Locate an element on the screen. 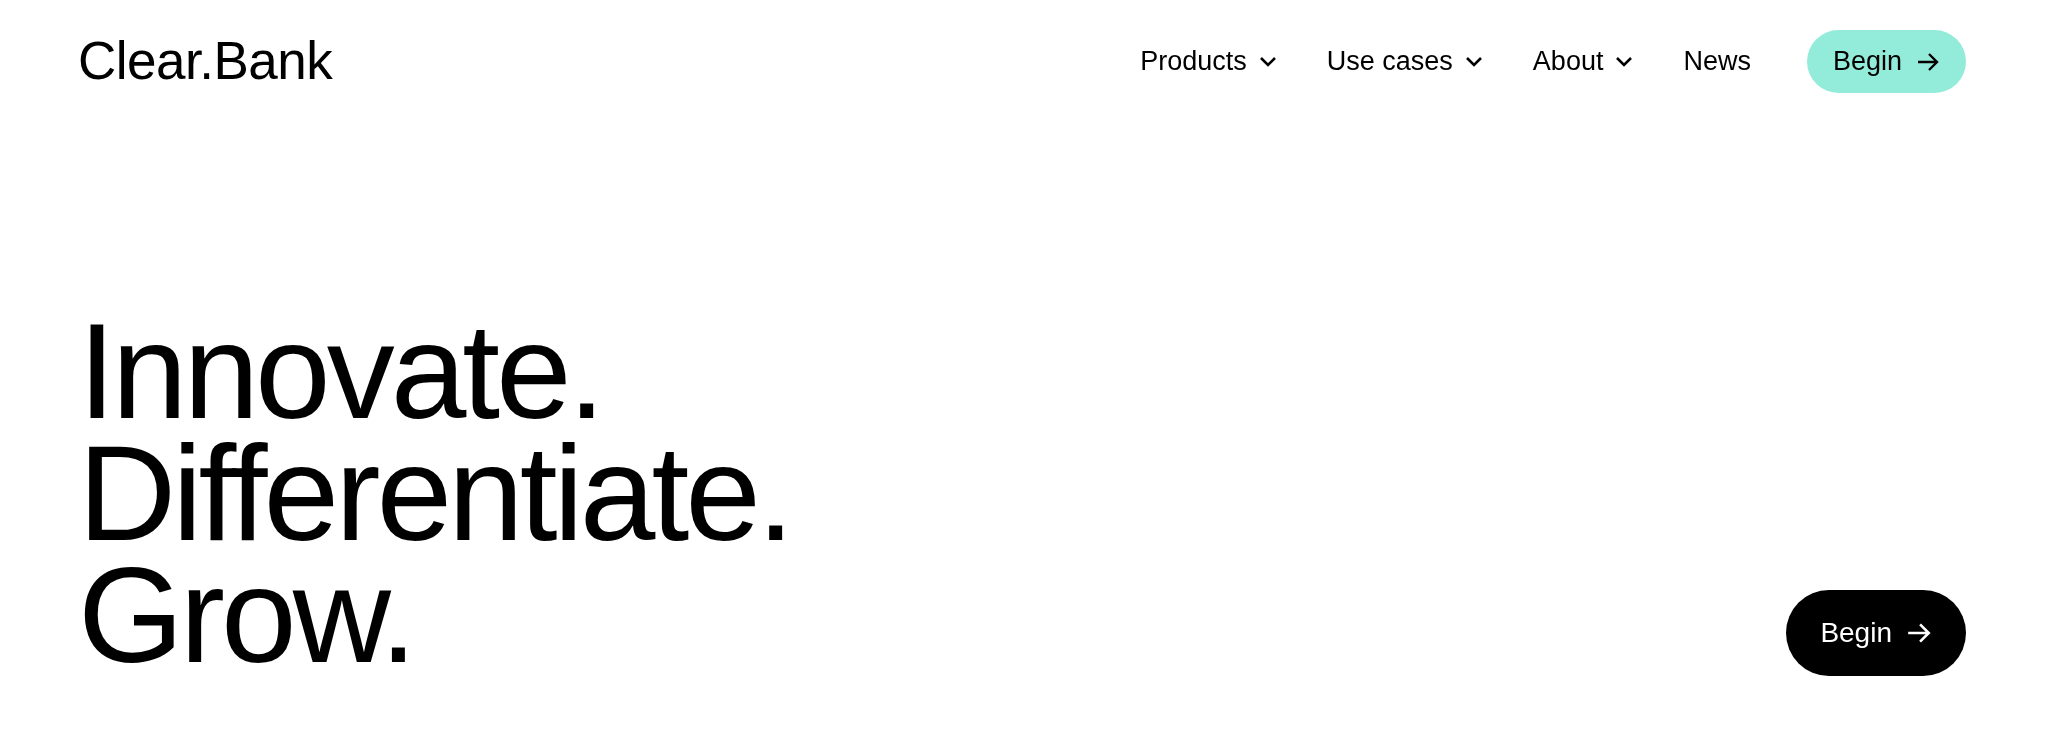 This screenshot has height=748, width=2048. headline-line: Innovate. is located at coordinates (340, 371).